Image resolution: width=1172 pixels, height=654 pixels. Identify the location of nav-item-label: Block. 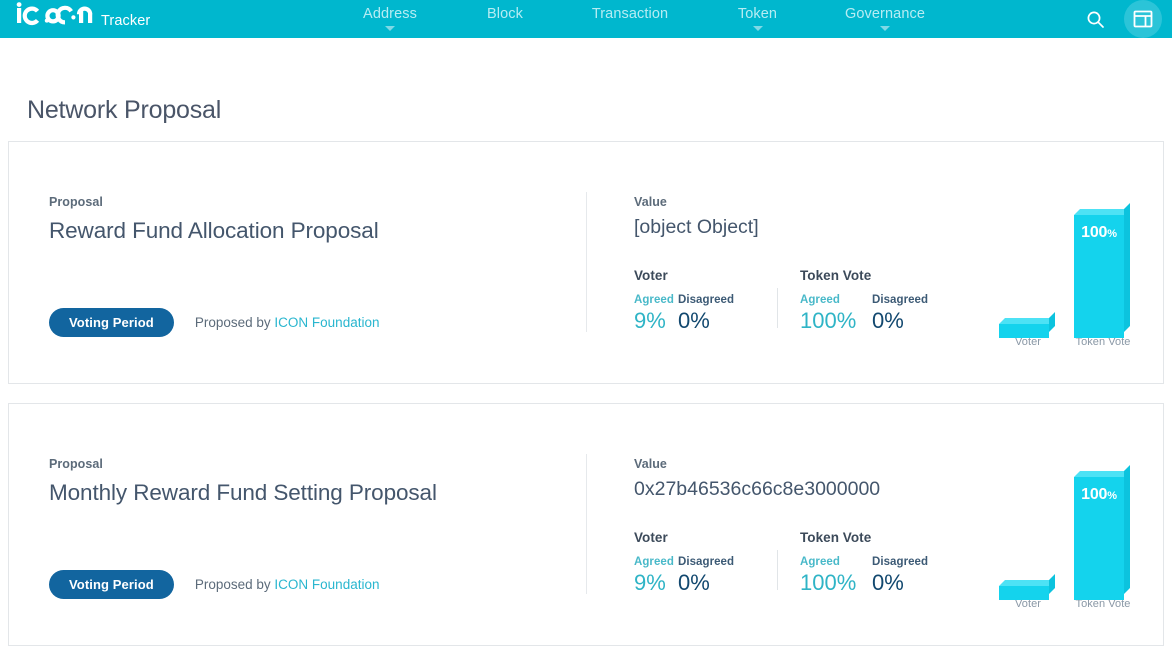
(505, 14).